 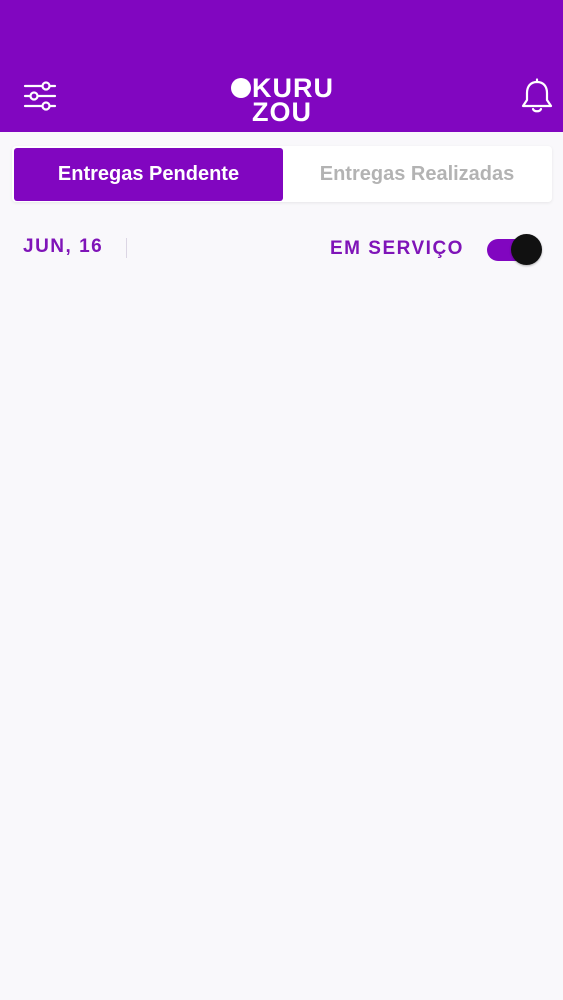 I want to click on status-divider, so click(x=126, y=248).